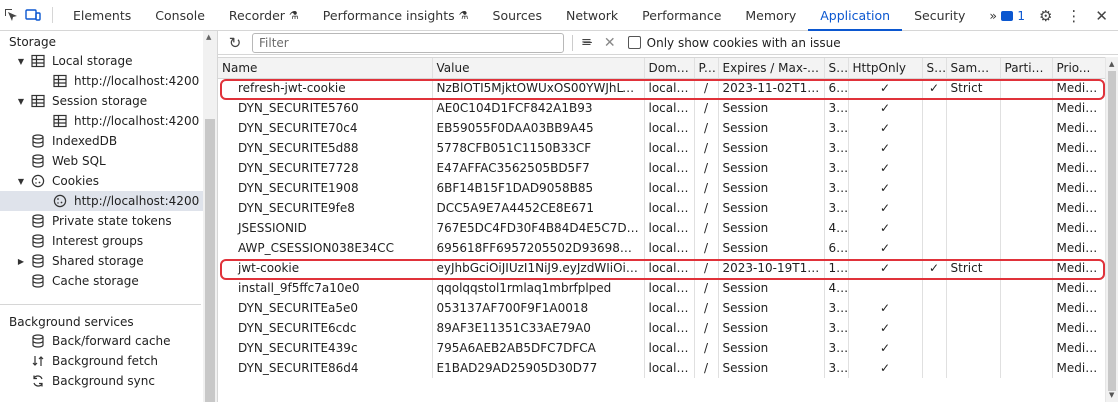 The image size is (1118, 402). I want to click on inspect-element-icon, so click(11, 15).